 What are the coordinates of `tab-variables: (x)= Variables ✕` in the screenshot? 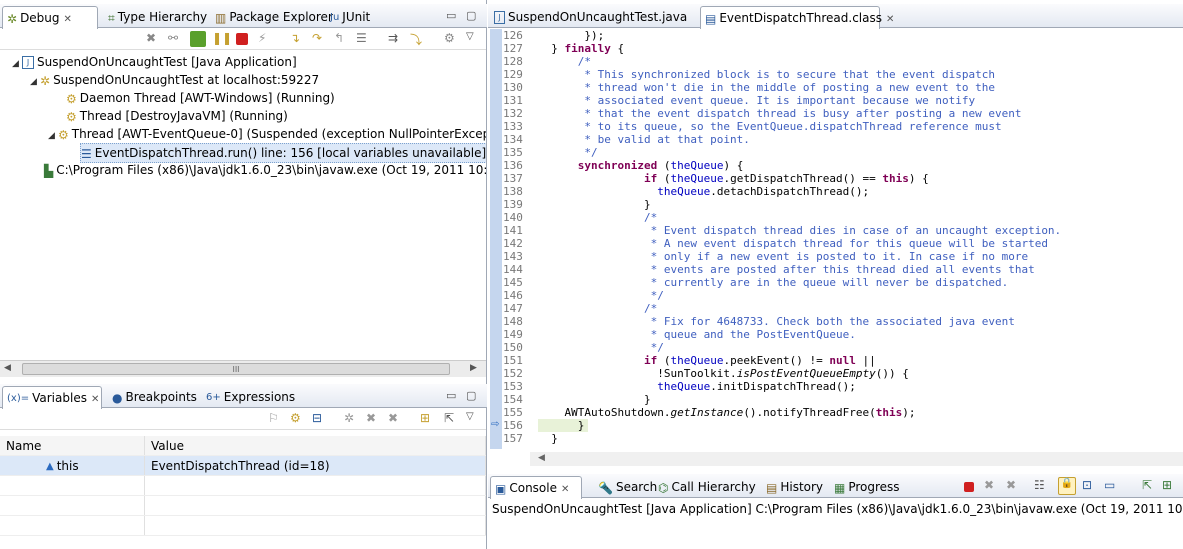 It's located at (52, 397).